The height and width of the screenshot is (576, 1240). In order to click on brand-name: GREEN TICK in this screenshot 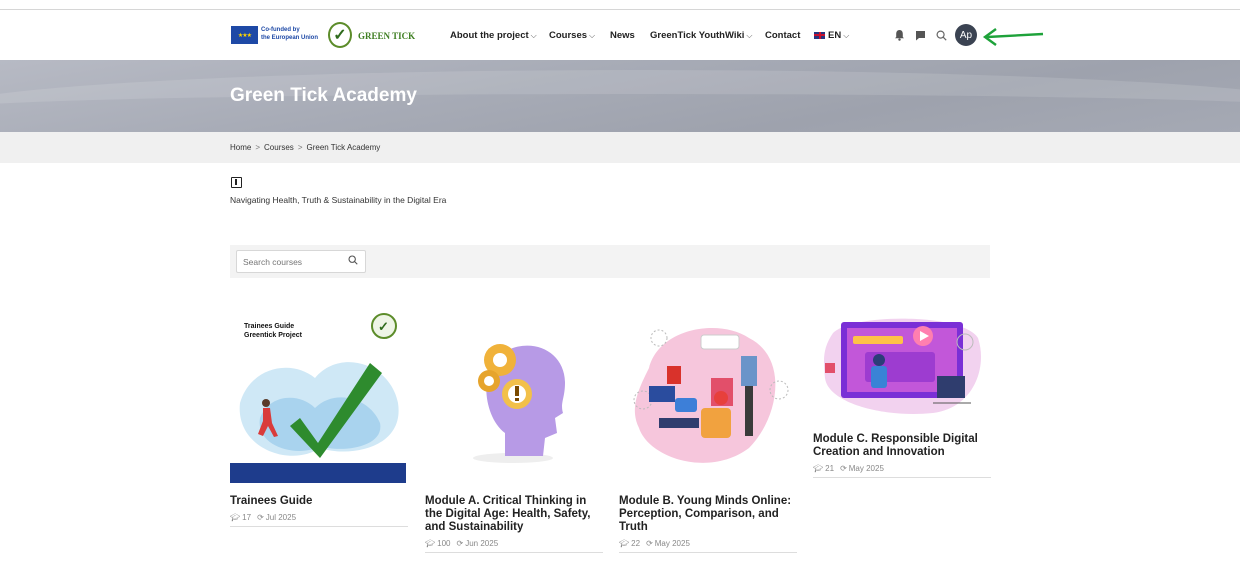, I will do `click(386, 36)`.